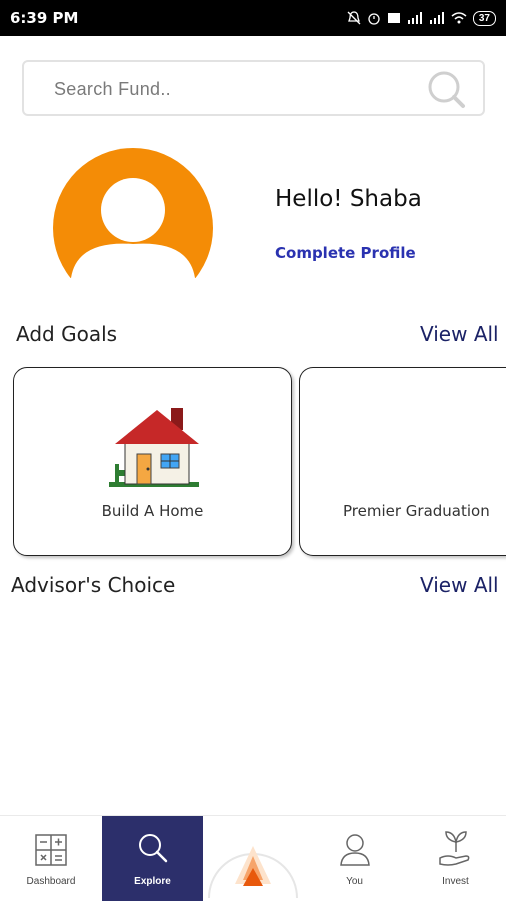 This screenshot has height=901, width=506. Describe the element at coordinates (253, 872) in the screenshot. I see `logo-icon` at that location.